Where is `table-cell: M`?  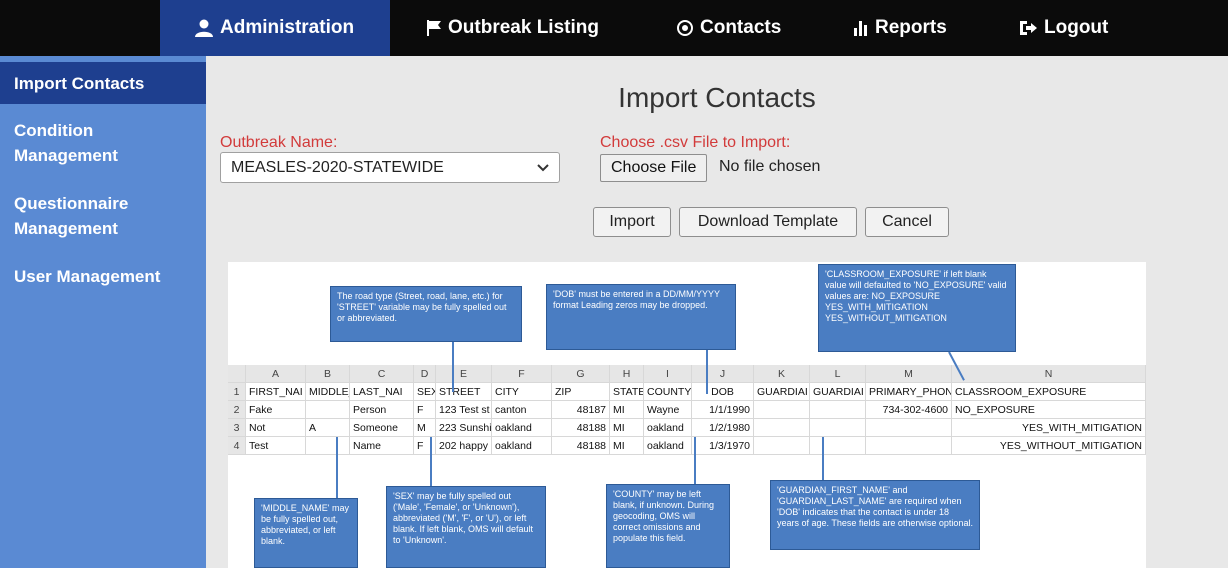 table-cell: M is located at coordinates (425, 428).